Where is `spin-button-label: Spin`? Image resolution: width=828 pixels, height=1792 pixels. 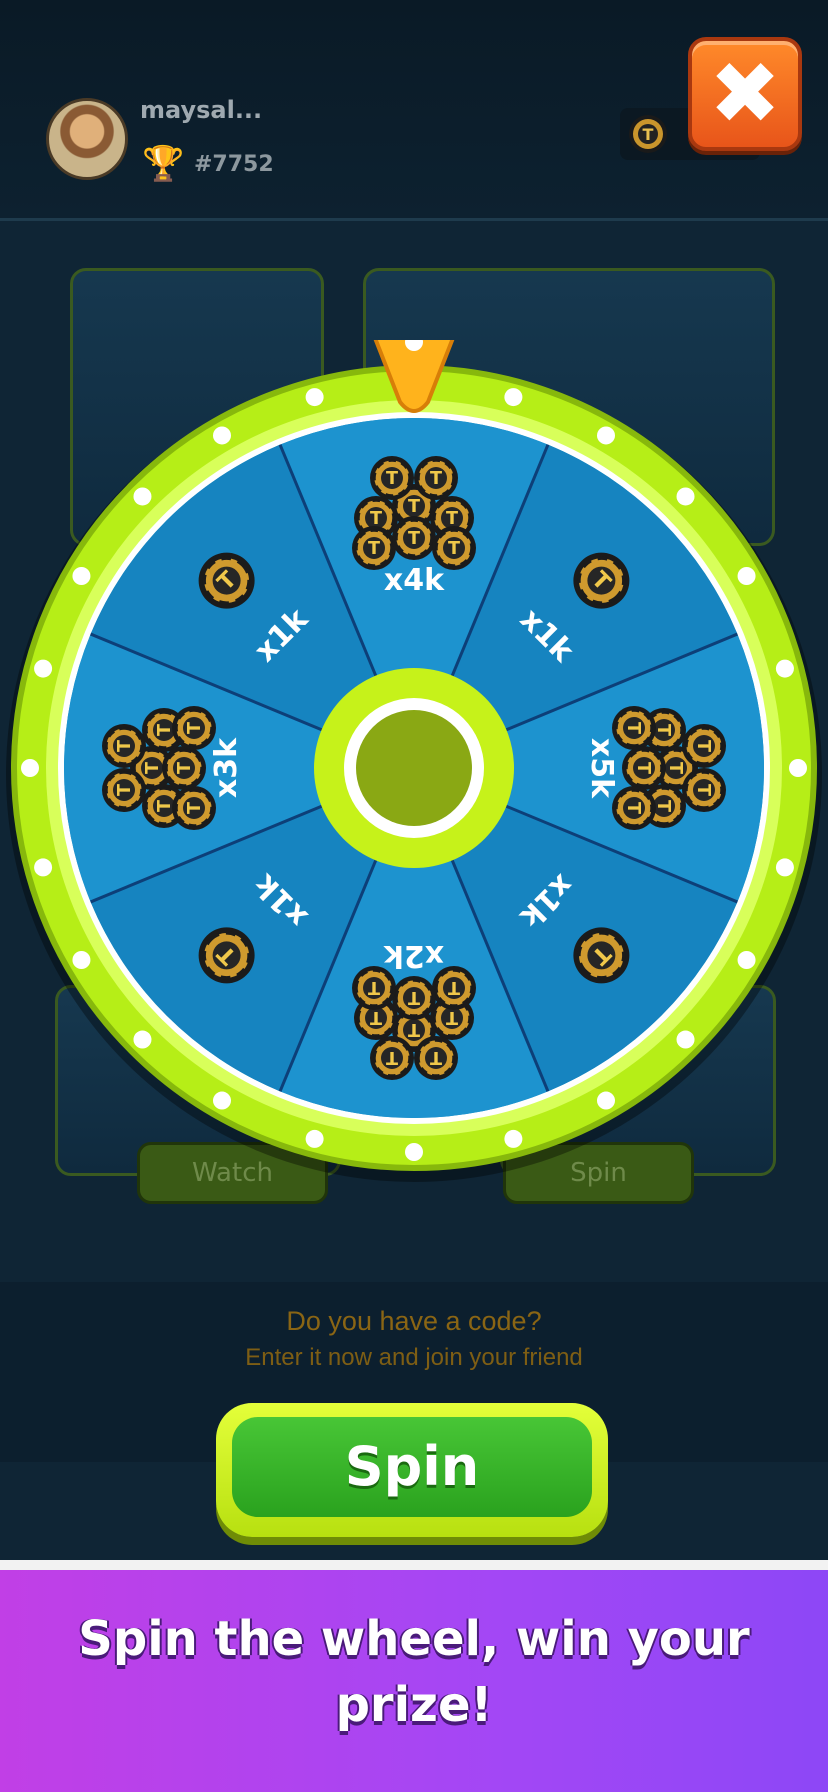 spin-button-label: Spin is located at coordinates (412, 1467).